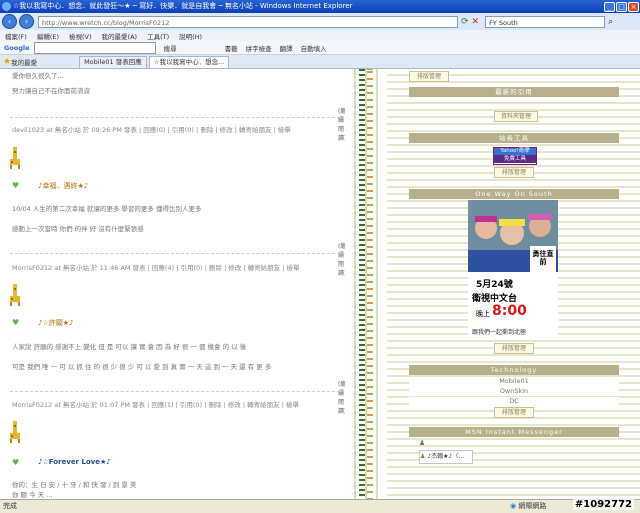  What do you see at coordinates (9, 21) in the screenshot?
I see `back-icon: ‹` at bounding box center [9, 21].